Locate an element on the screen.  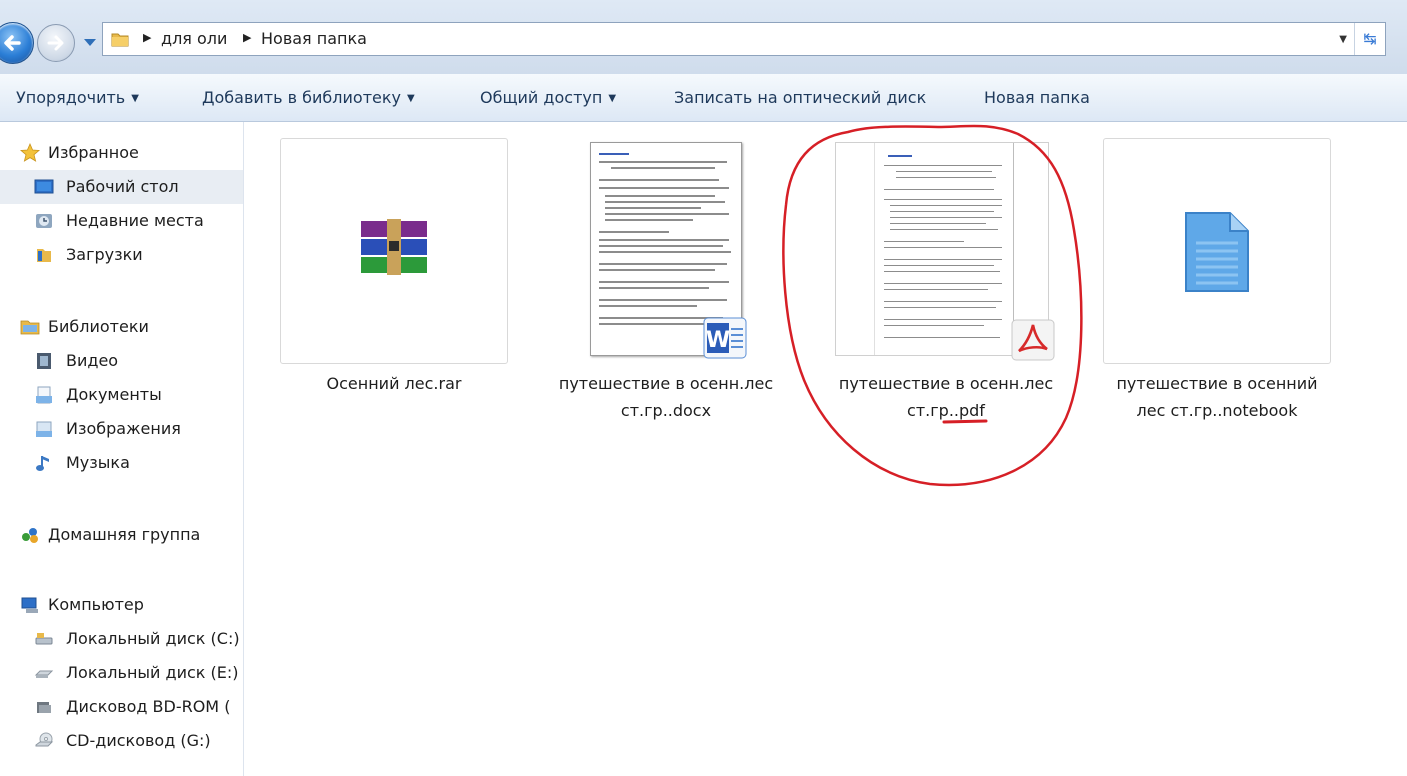
pdf-icon is located at coordinates (1033, 340).